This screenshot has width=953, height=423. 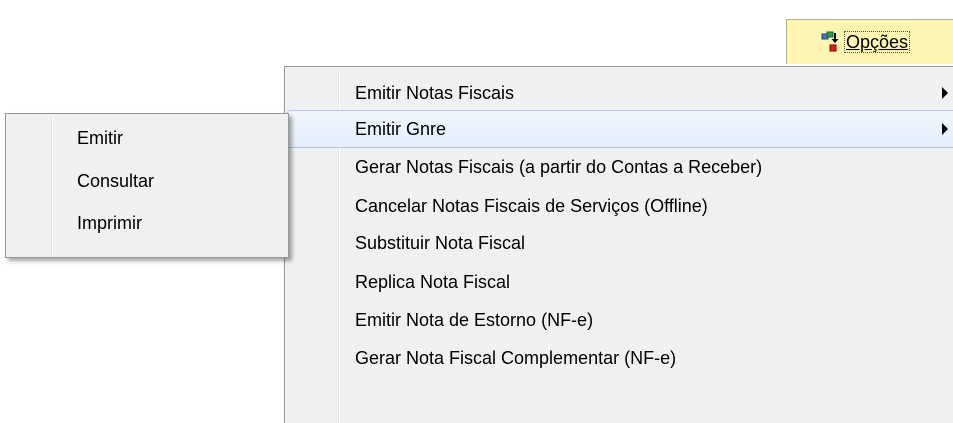 I want to click on menu-item-emitir-gnre: Emitir Gnre, so click(x=620, y=129).